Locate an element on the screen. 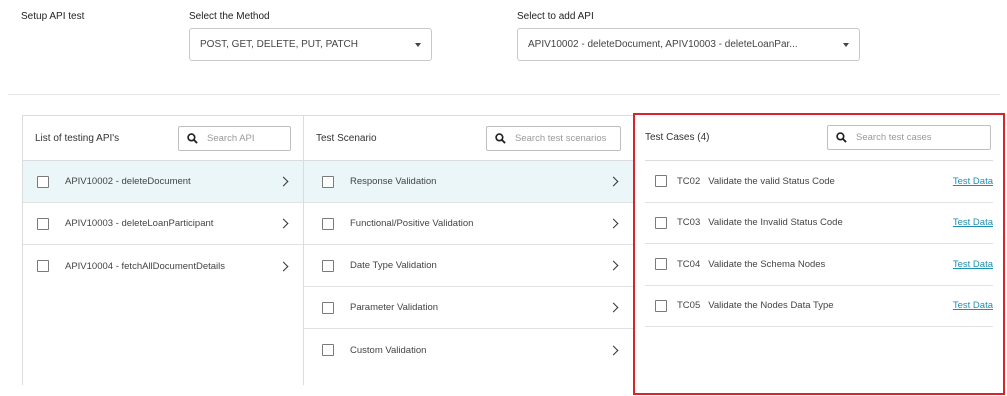 Image resolution: width=1007 pixels, height=396 pixels. method-label: Select the Method is located at coordinates (229, 16).